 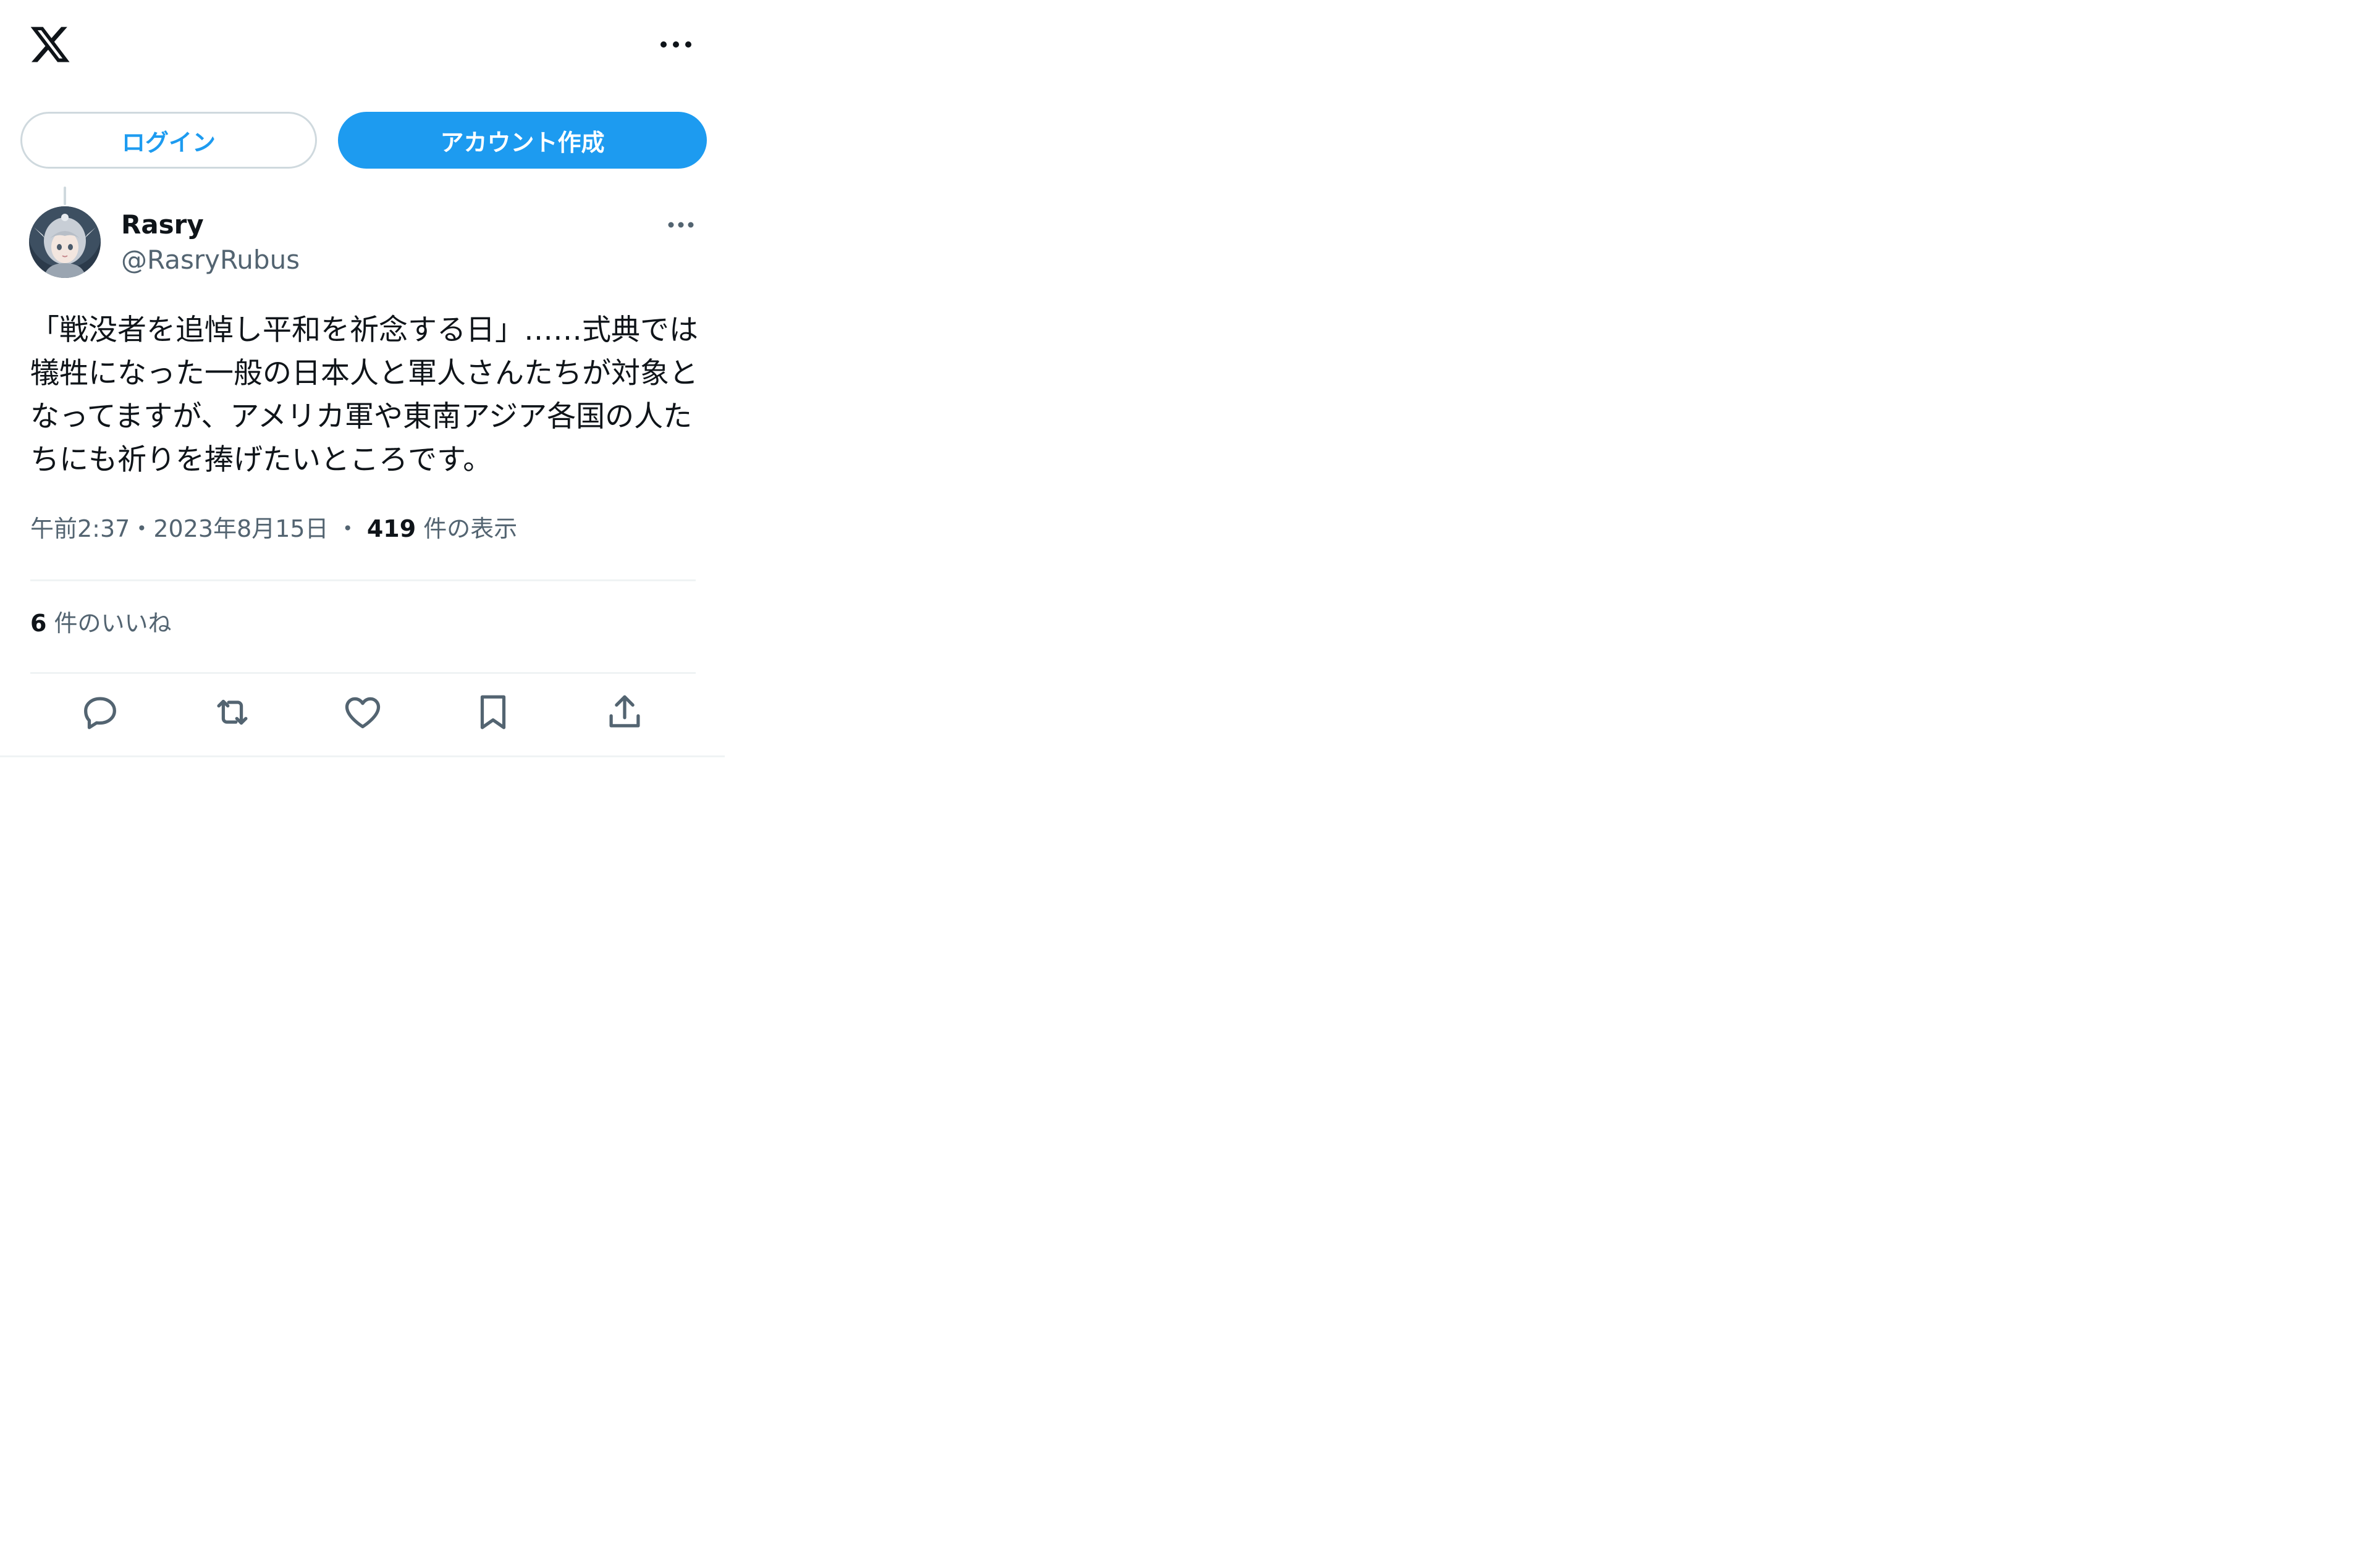 I want to click on signup-button: アカウント作成, so click(x=522, y=140).